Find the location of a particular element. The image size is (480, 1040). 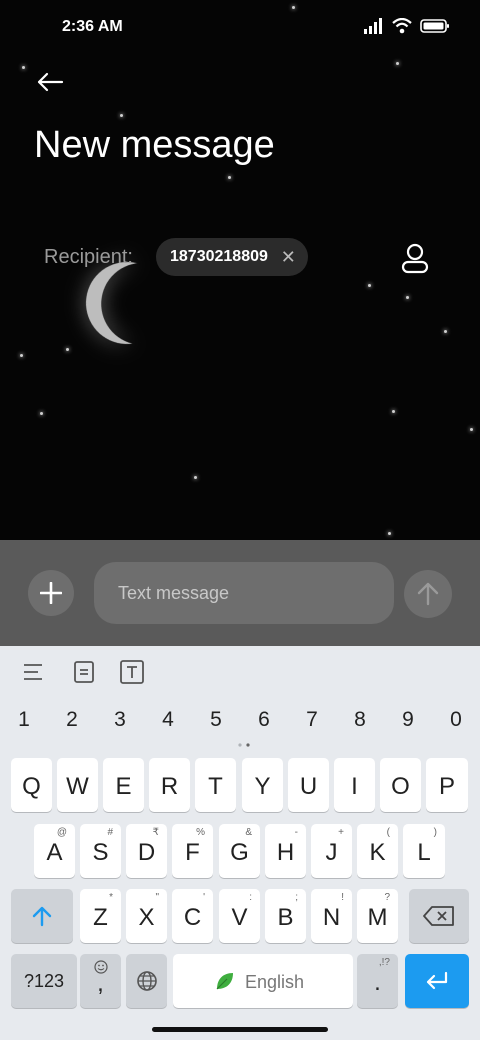

key-y: Y is located at coordinates (262, 785).